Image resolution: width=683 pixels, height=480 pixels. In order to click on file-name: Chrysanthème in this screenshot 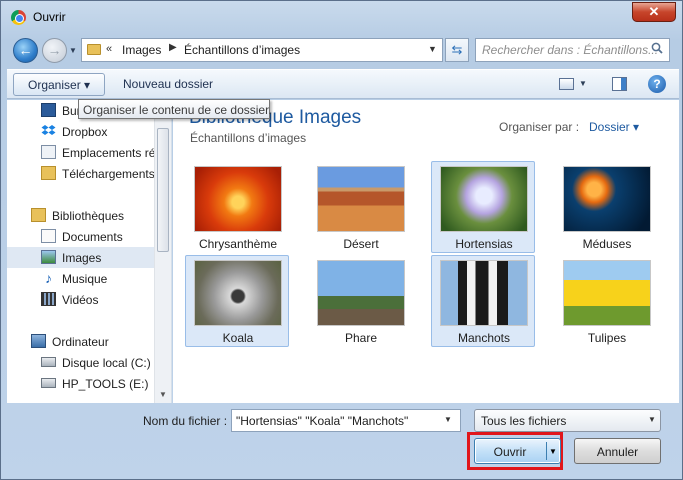, I will do `click(238, 244)`.